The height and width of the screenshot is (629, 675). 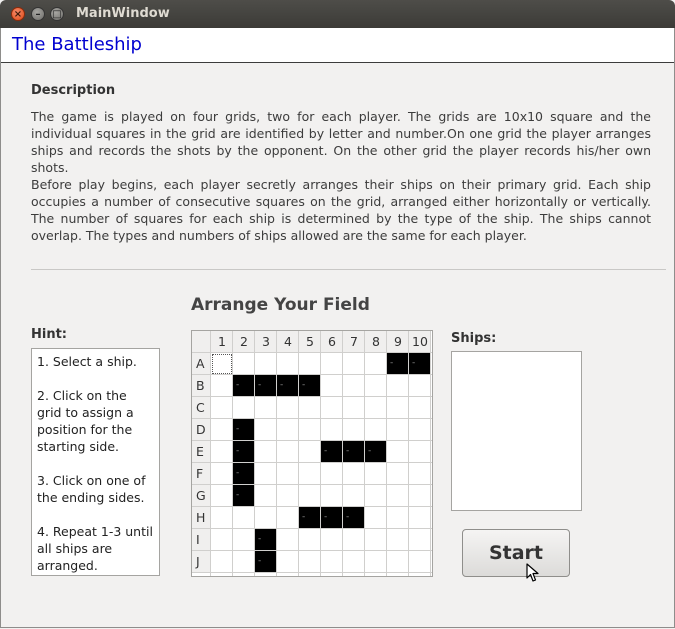 What do you see at coordinates (18, 14) in the screenshot?
I see `close-icon: ×` at bounding box center [18, 14].